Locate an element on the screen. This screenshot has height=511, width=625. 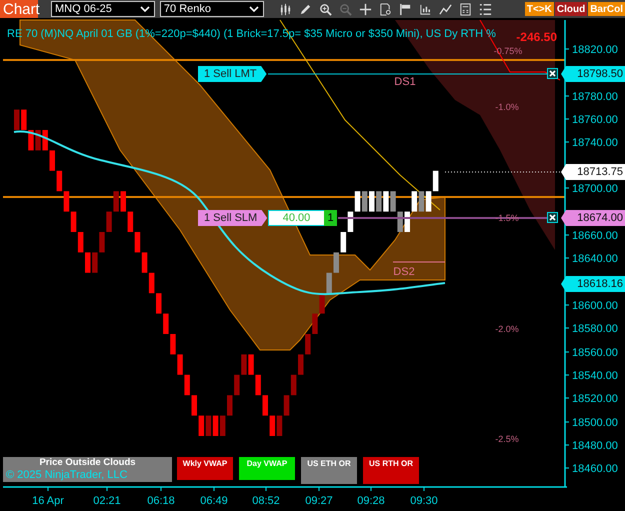
legend-title: Price Outside Clouds is located at coordinates (87, 463).